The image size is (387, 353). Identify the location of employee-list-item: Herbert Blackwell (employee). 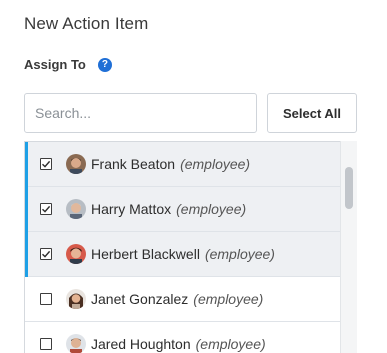
(190, 254).